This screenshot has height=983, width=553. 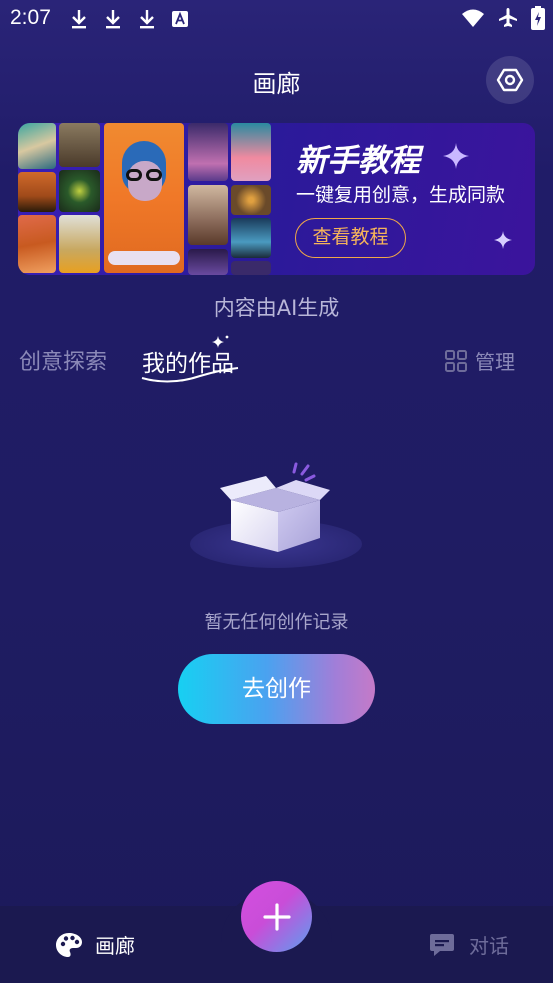 What do you see at coordinates (538, 18) in the screenshot?
I see `battery-charging-icon` at bounding box center [538, 18].